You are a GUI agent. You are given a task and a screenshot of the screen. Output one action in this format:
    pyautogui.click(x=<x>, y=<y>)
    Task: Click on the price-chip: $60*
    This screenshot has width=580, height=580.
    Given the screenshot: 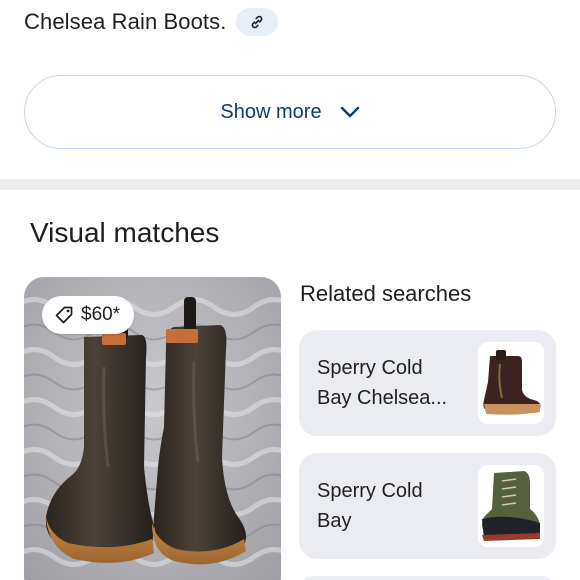 What is the action you would take?
    pyautogui.click(x=88, y=315)
    